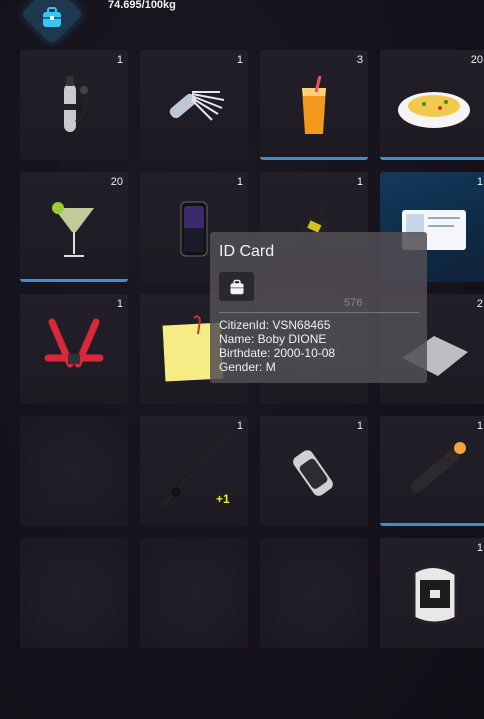 Image resolution: width=484 pixels, height=719 pixels. Describe the element at coordinates (275, 325) in the screenshot. I see `citizen-id: CitizenId: VSN68465` at that location.